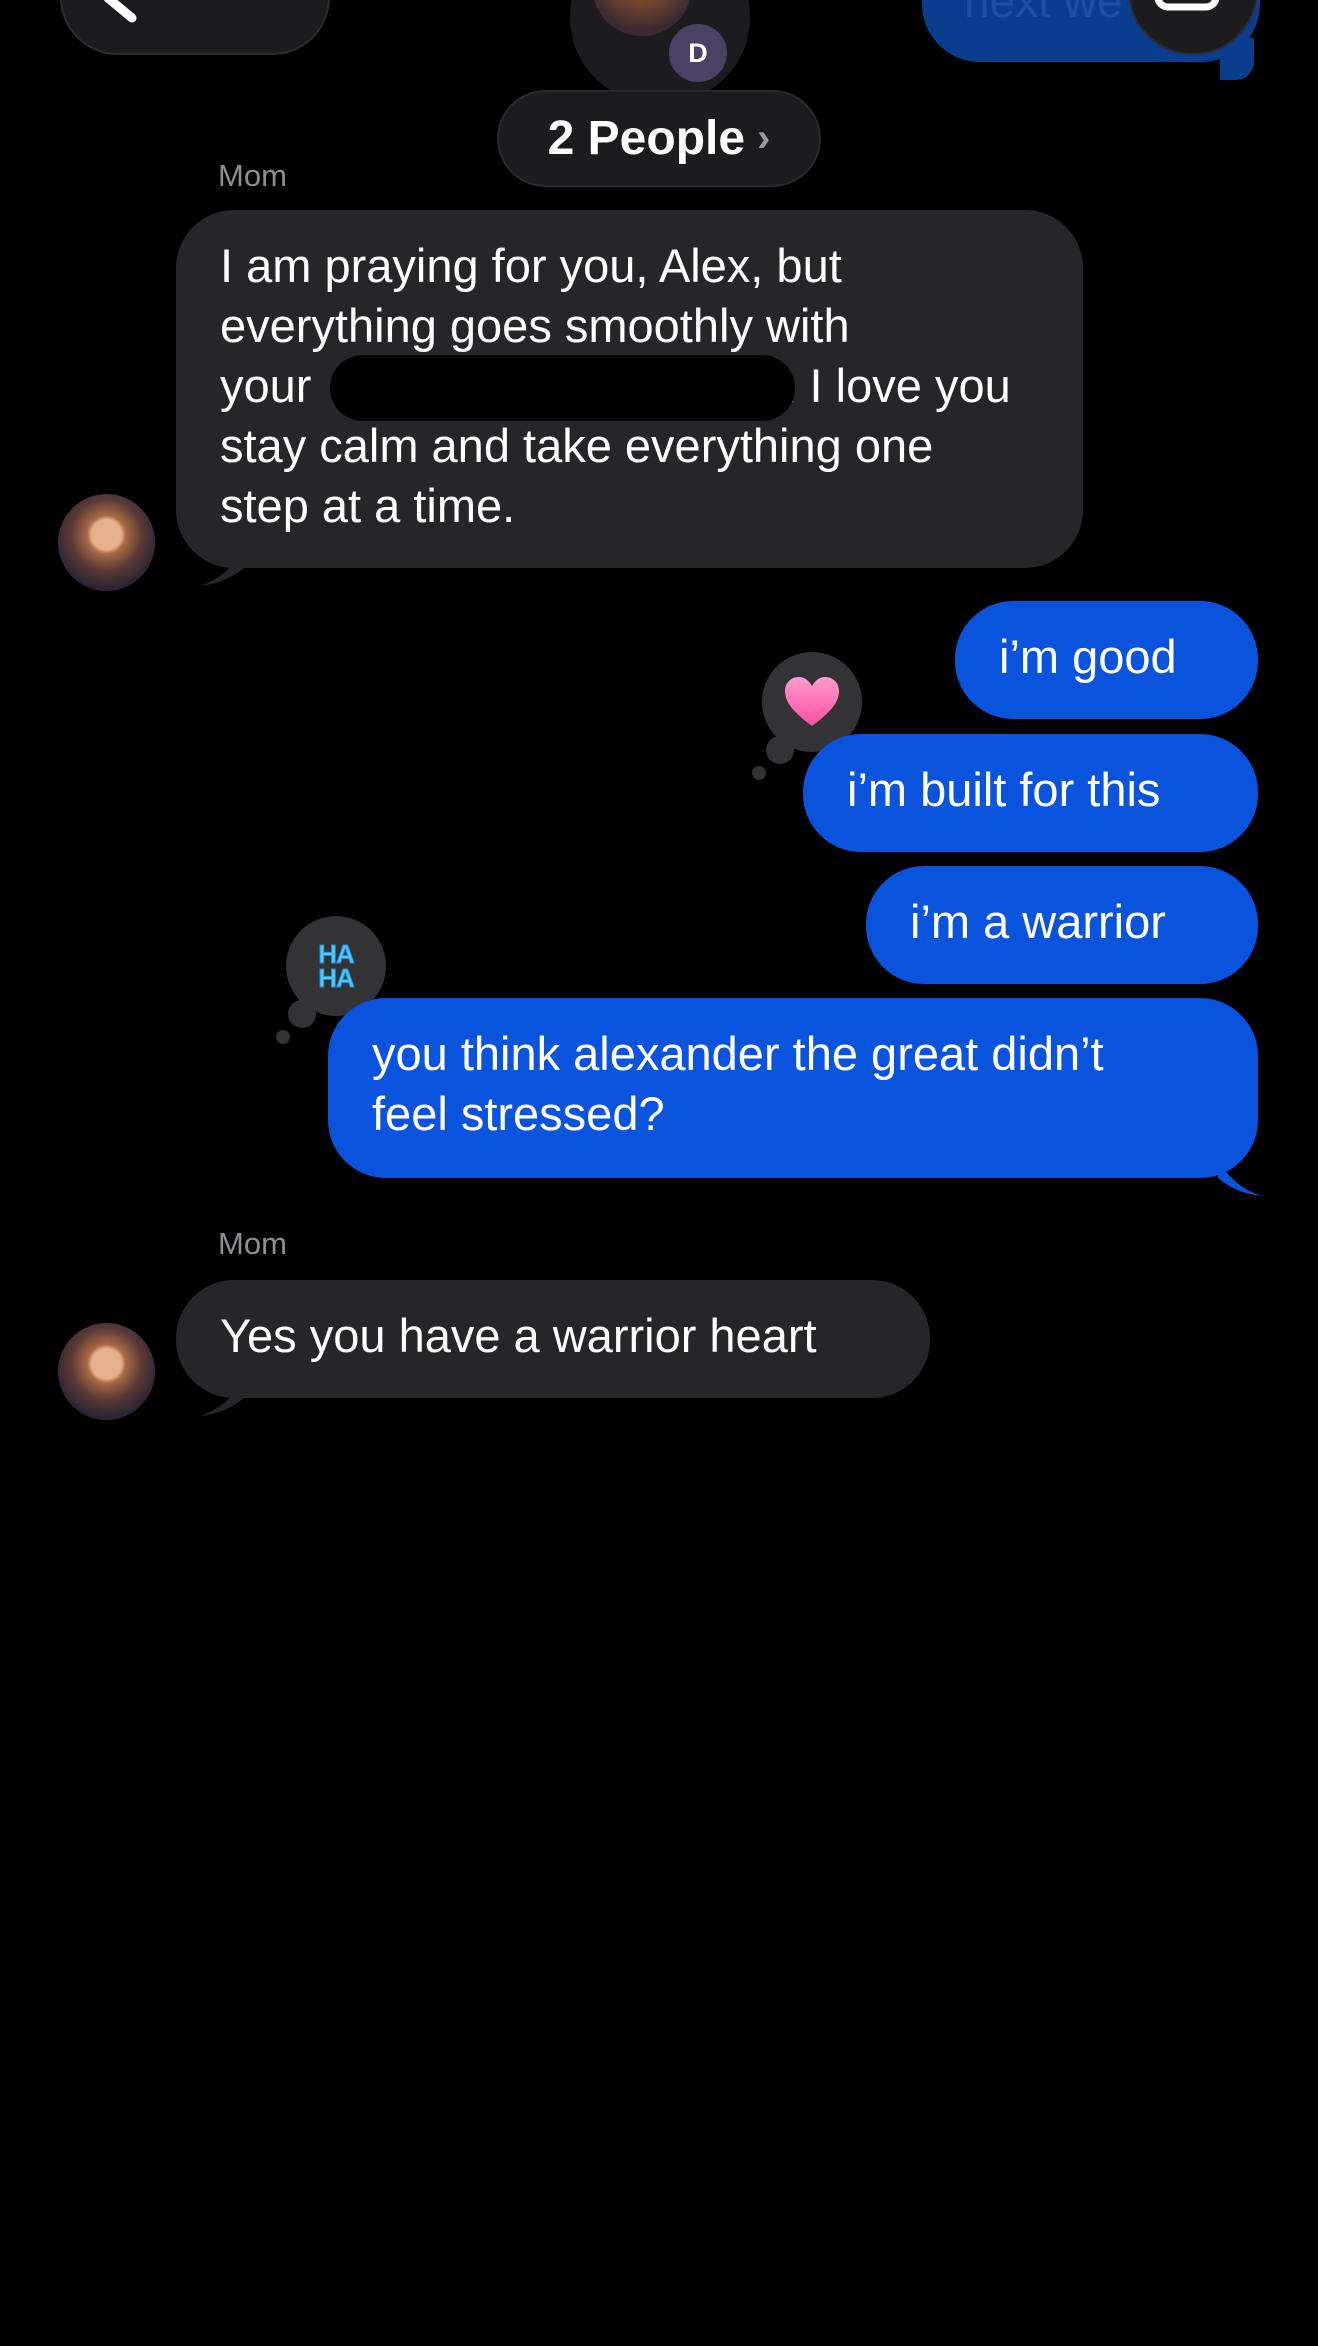 Image resolution: width=1318 pixels, height=2346 pixels. Describe the element at coordinates (698, 53) in the screenshot. I see `contact-initial-badge: D` at that location.